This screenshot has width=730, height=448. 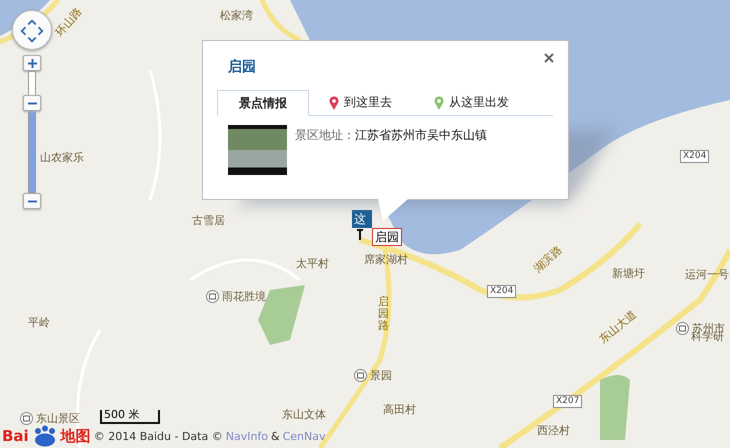 I want to click on place-label: 高田村, so click(x=399, y=409).